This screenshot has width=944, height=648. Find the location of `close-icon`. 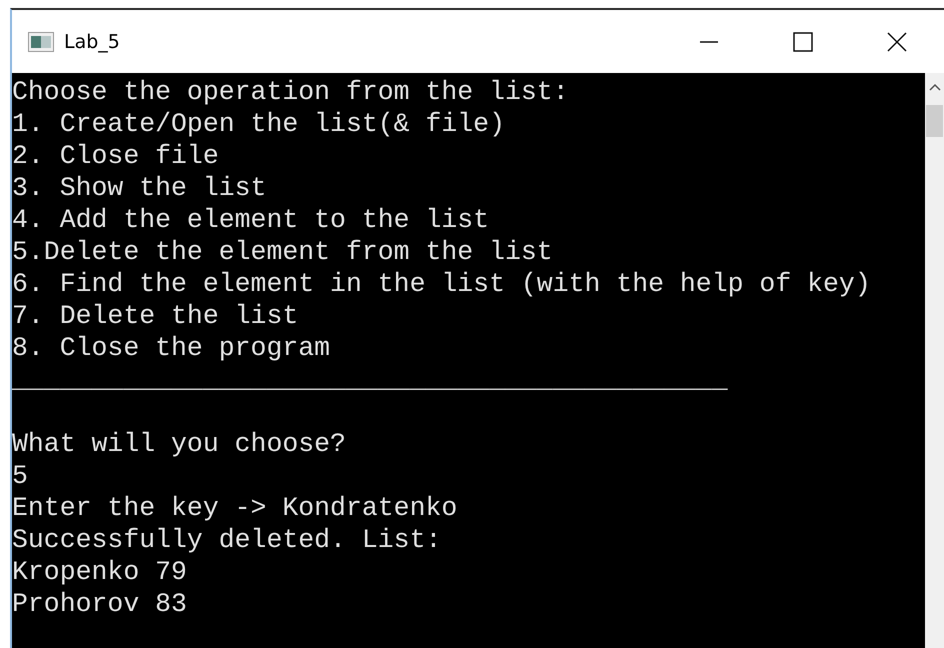

close-icon is located at coordinates (897, 42).